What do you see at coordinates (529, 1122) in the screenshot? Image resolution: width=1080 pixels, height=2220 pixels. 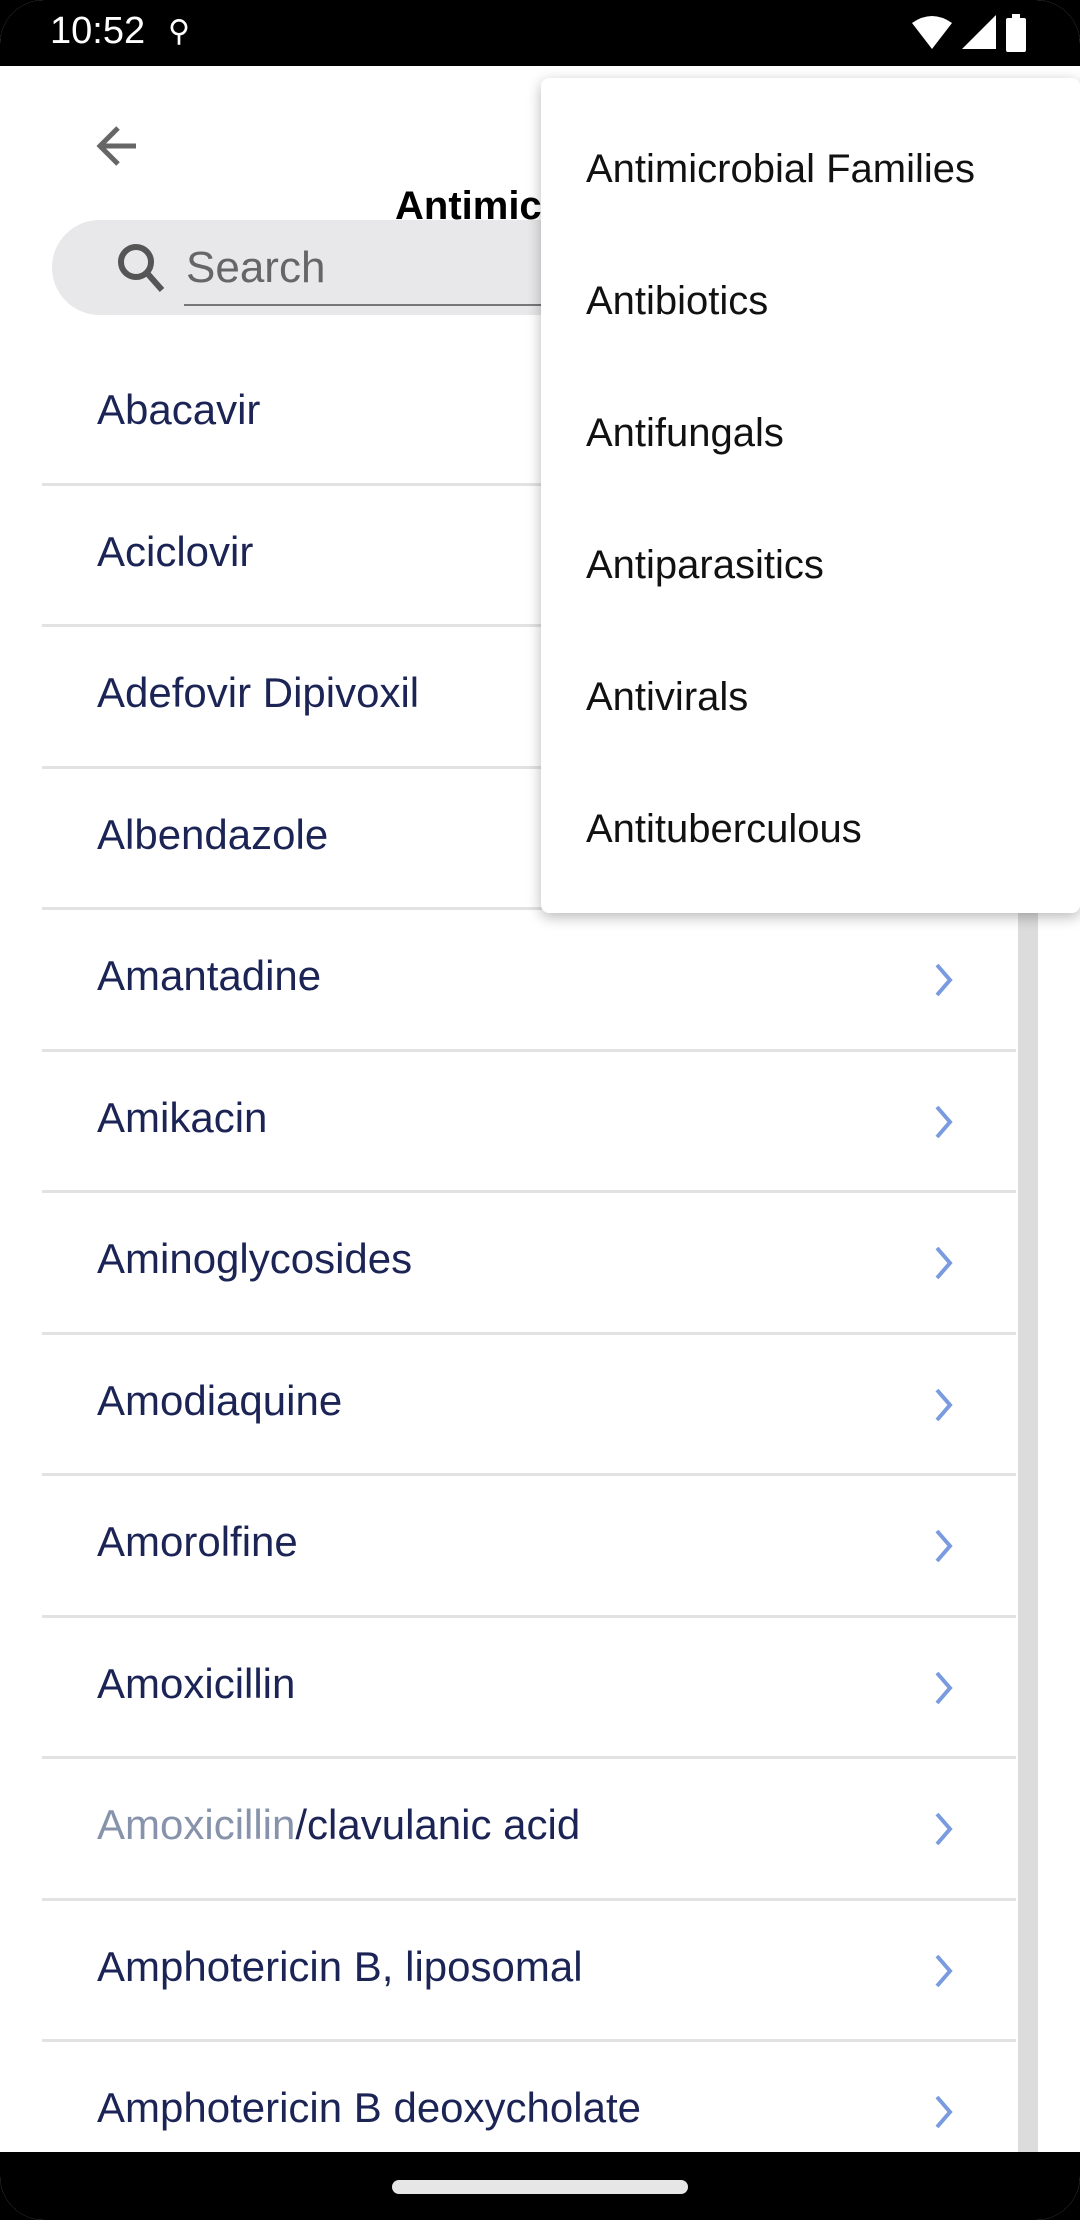 I see `list-item: Amikacin` at bounding box center [529, 1122].